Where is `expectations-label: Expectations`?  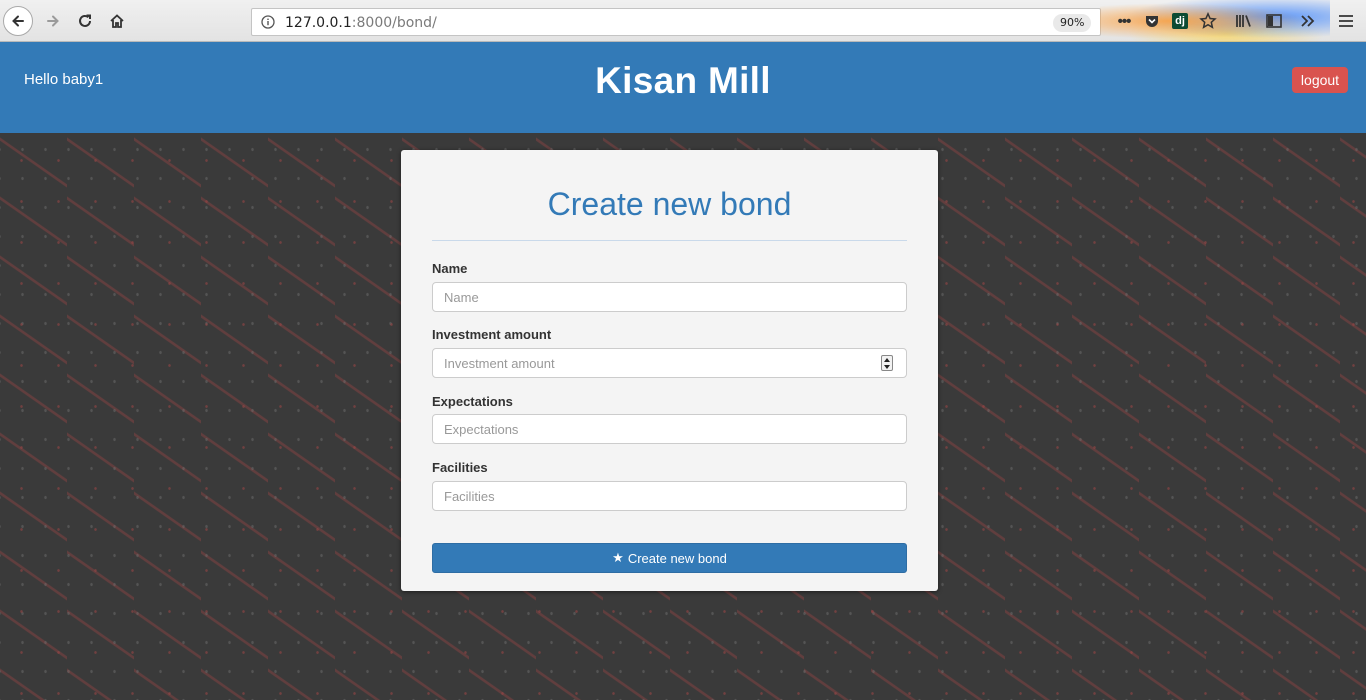 expectations-label: Expectations is located at coordinates (472, 401).